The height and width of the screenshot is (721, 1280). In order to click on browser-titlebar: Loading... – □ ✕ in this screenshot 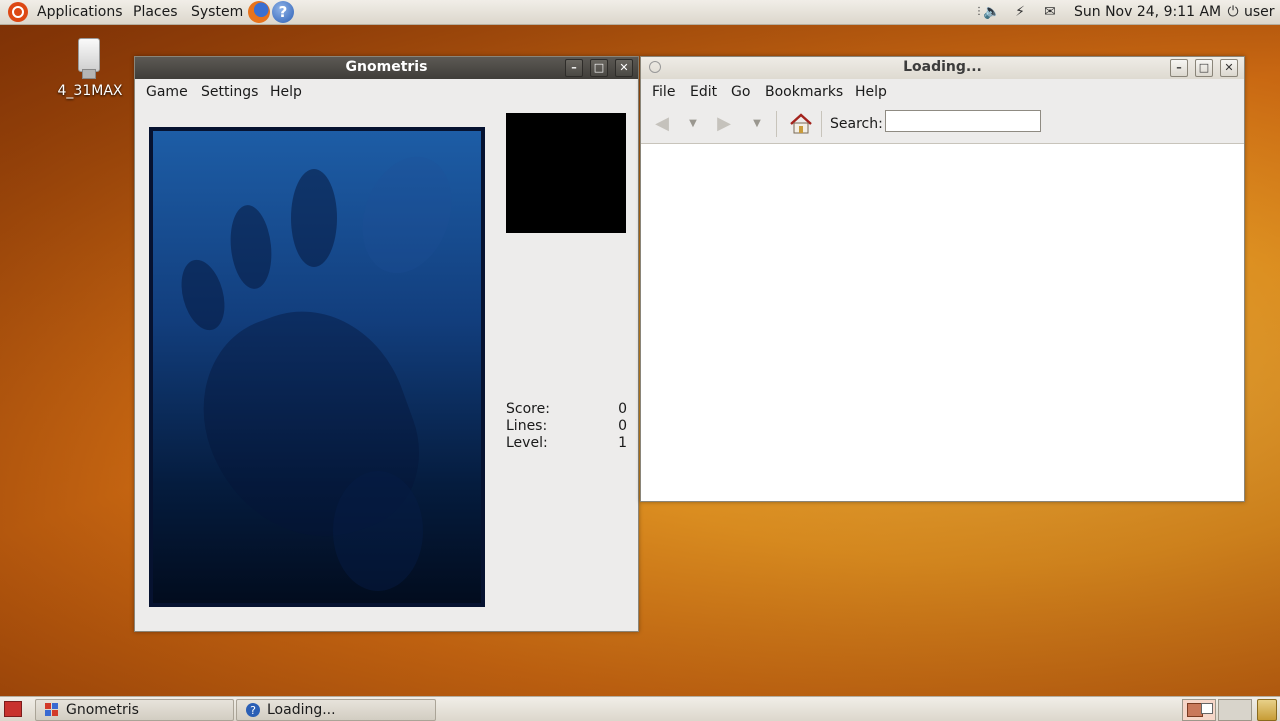, I will do `click(942, 68)`.